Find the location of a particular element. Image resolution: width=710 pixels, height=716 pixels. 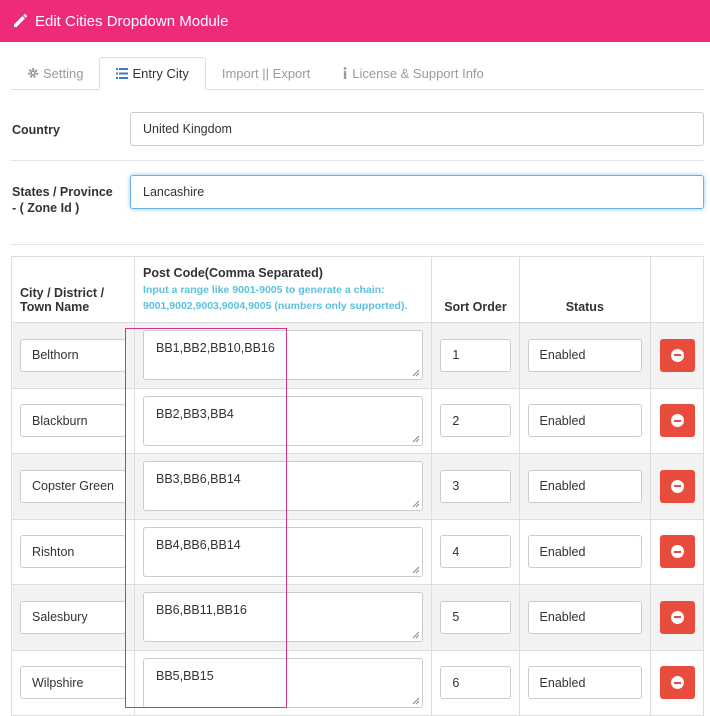

tab-license-support: License & Support Info is located at coordinates (413, 73).